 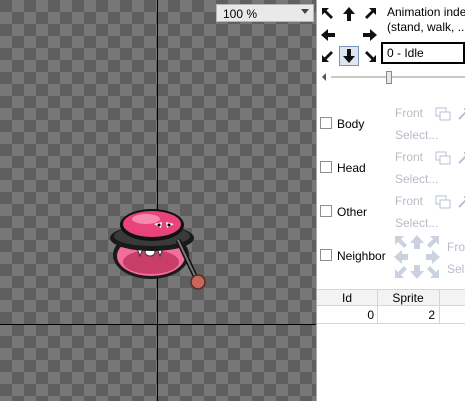 What do you see at coordinates (398, 77) in the screenshot?
I see `scroll-track` at bounding box center [398, 77].